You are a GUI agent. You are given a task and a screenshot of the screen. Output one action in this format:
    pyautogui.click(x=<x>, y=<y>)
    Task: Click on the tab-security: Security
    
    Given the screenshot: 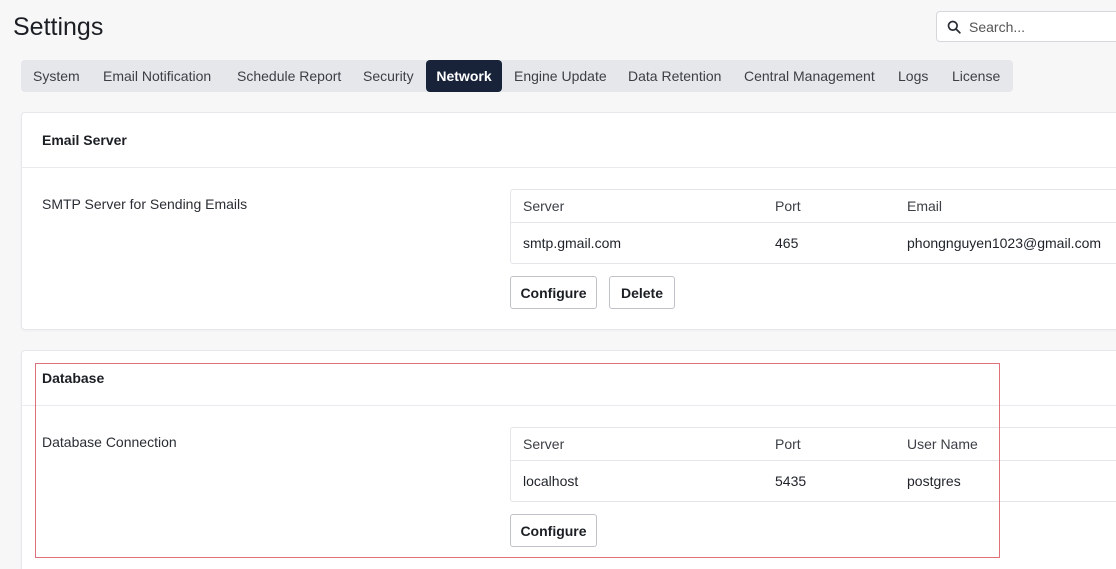 What is the action you would take?
    pyautogui.click(x=388, y=76)
    